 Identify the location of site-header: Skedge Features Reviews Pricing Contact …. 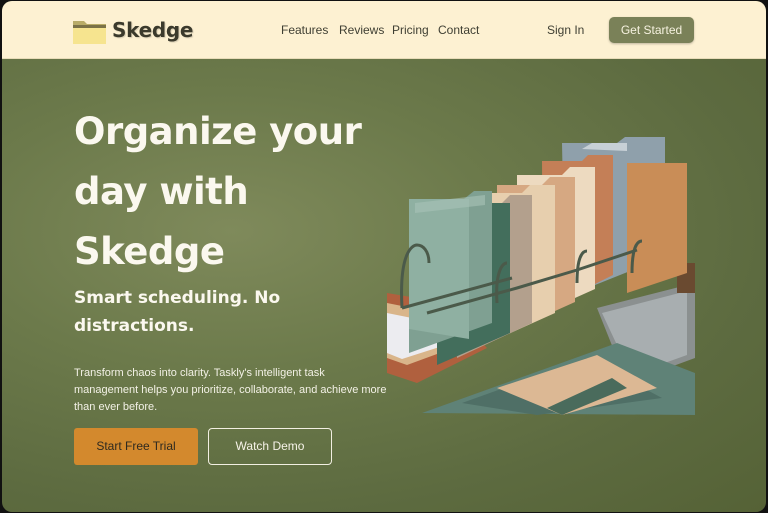
(384, 30).